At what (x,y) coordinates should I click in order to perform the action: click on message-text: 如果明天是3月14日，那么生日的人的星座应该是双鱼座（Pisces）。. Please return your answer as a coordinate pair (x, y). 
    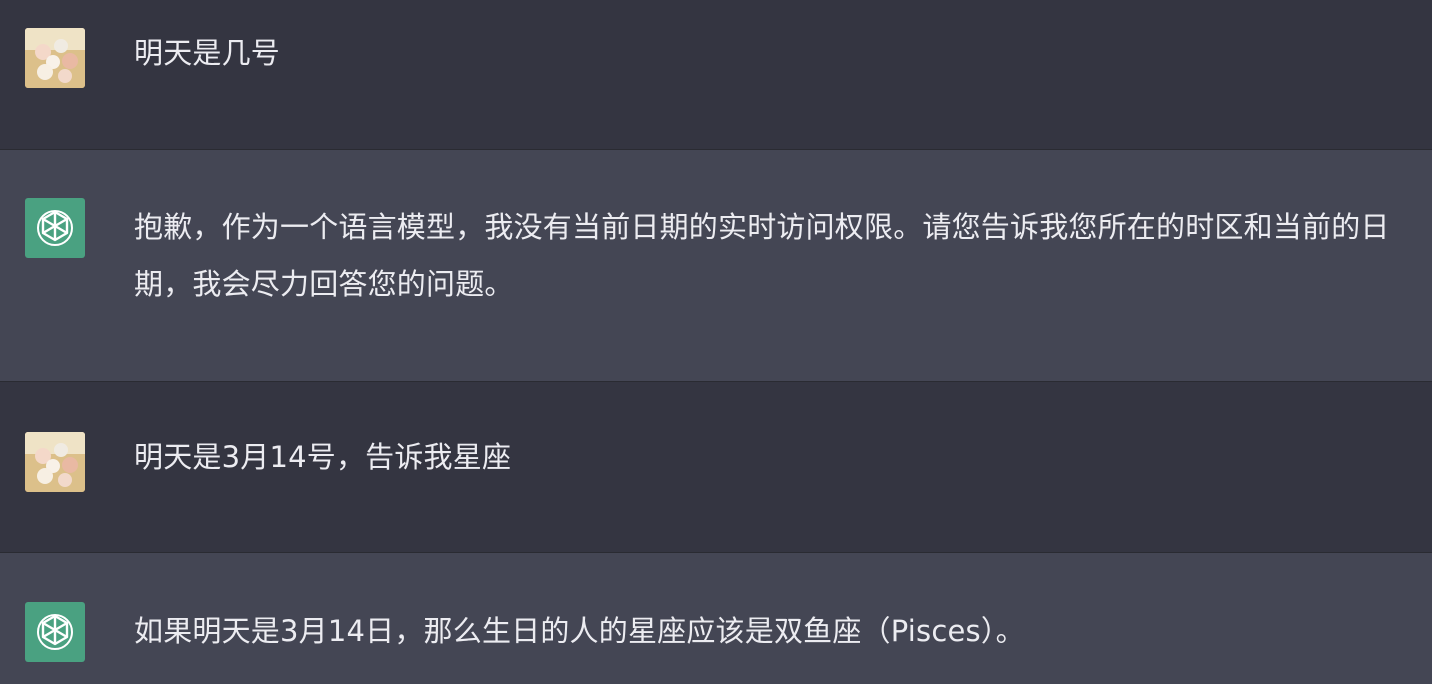
    Looking at the image, I should click on (579, 631).